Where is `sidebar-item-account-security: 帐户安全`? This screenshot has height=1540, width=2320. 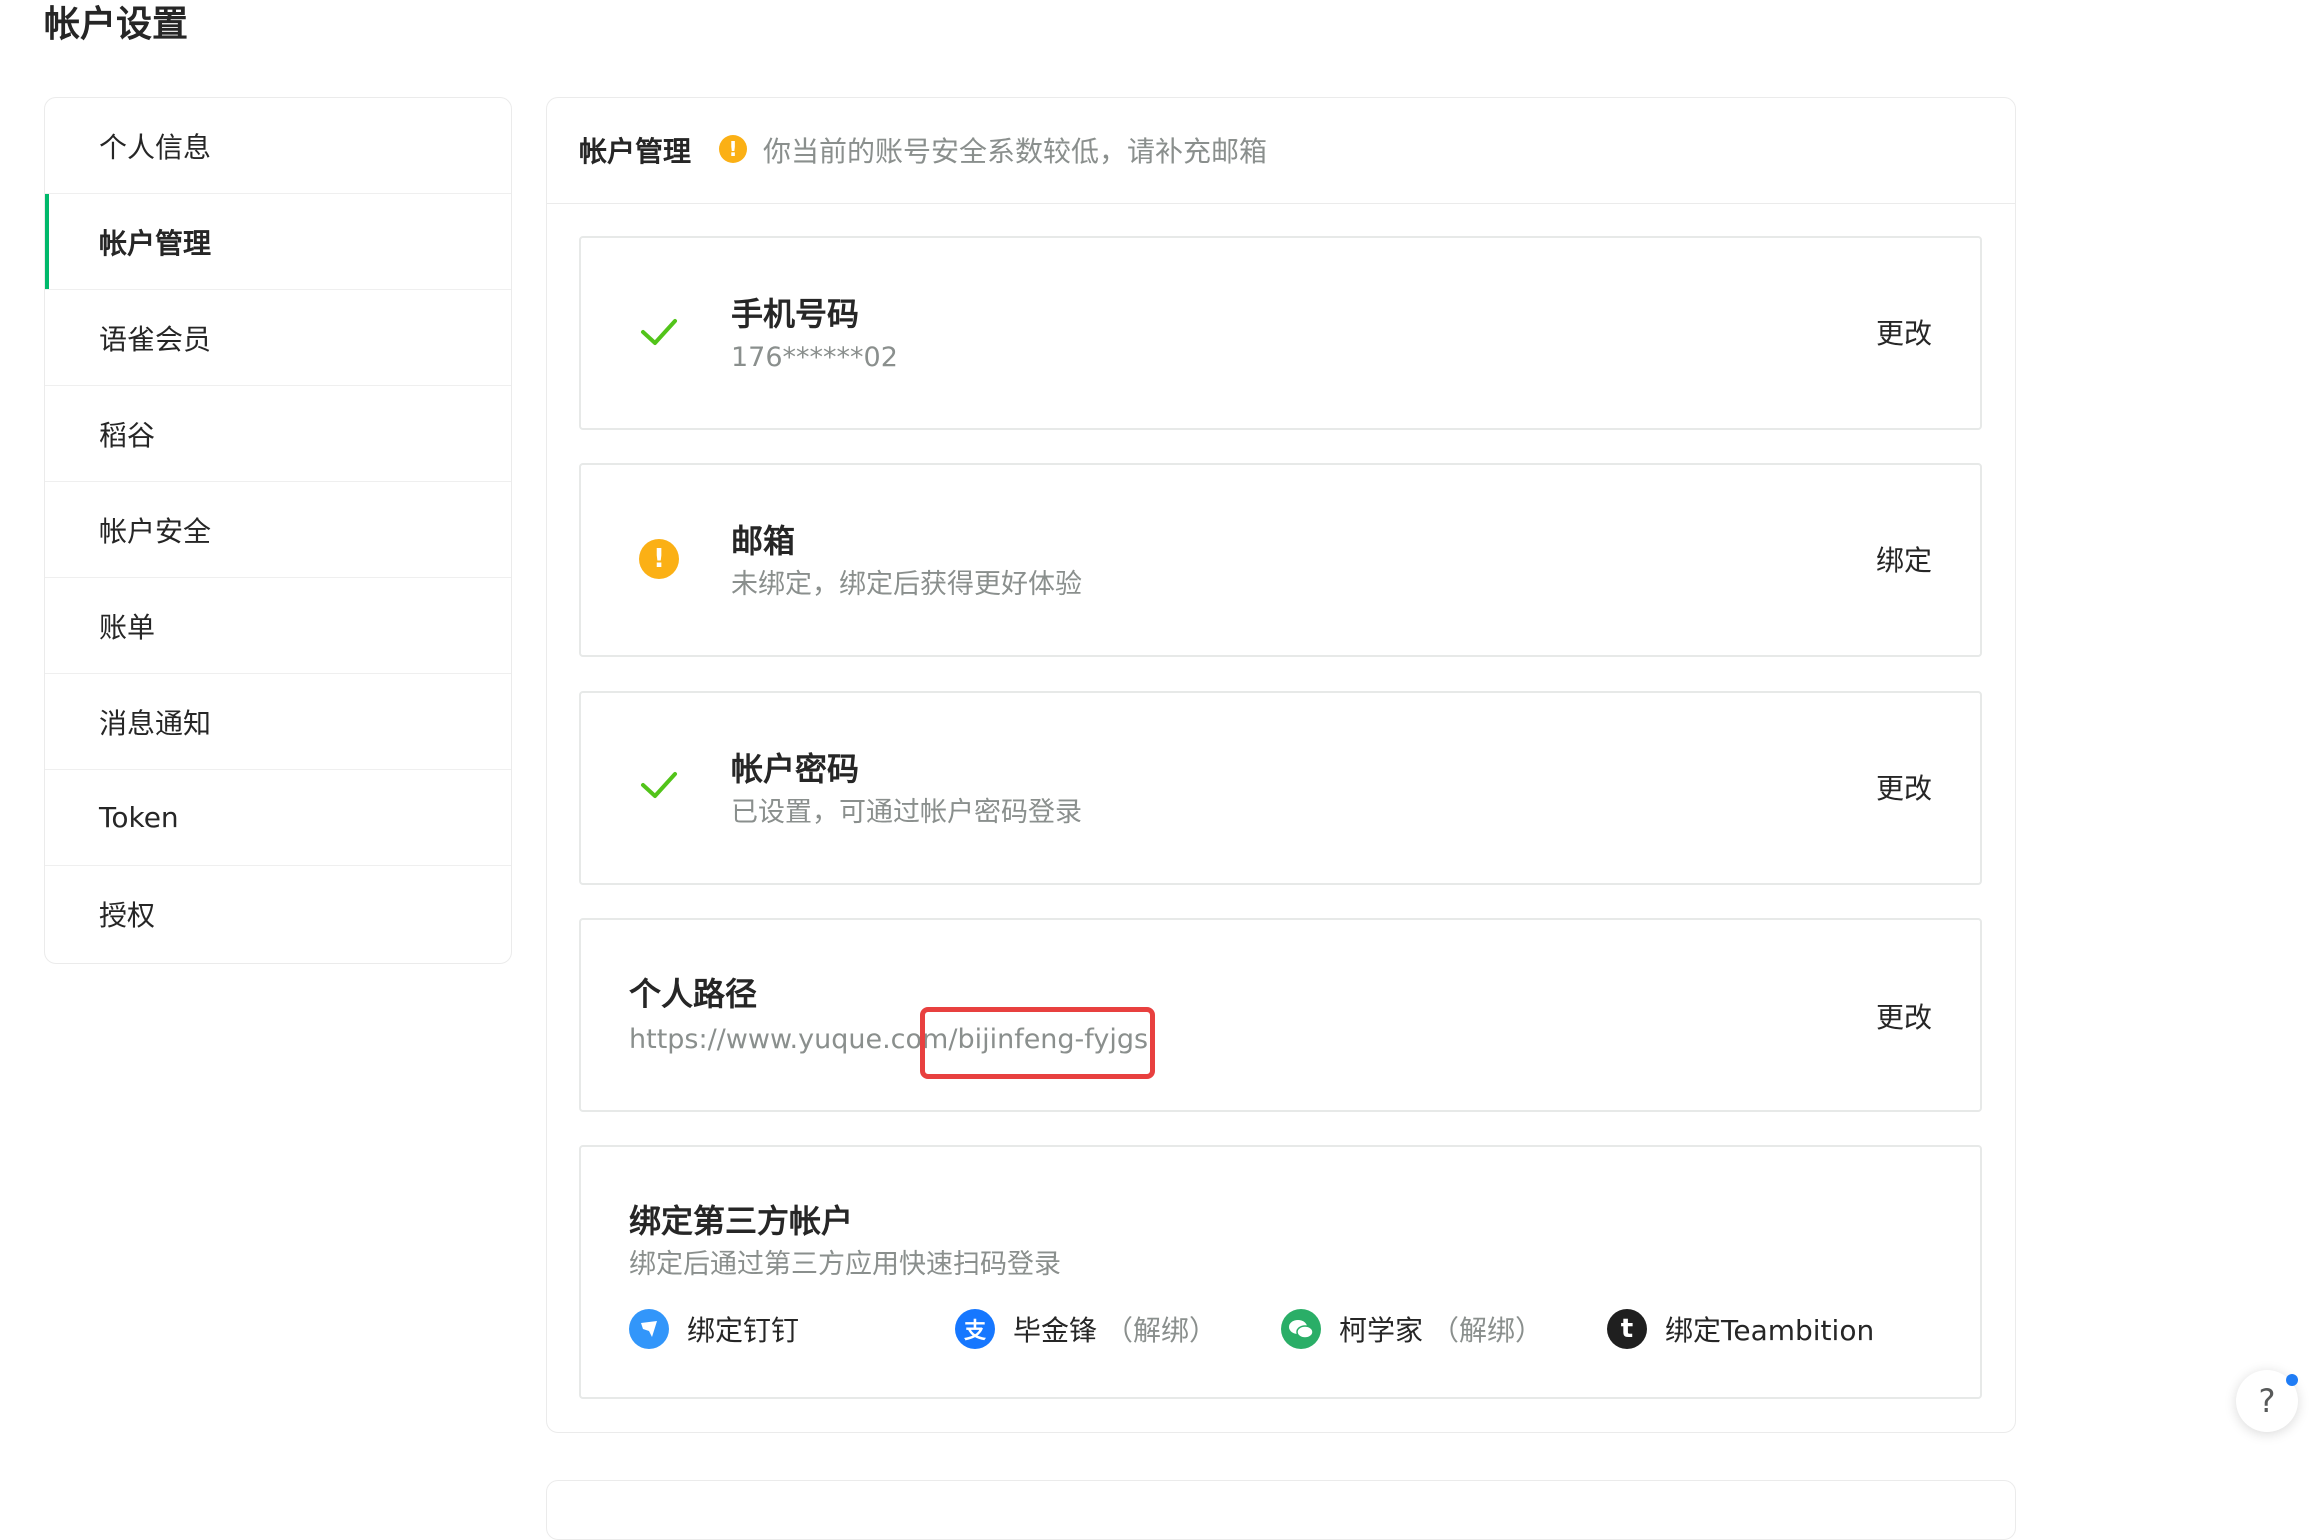 sidebar-item-account-security: 帐户安全 is located at coordinates (278, 530).